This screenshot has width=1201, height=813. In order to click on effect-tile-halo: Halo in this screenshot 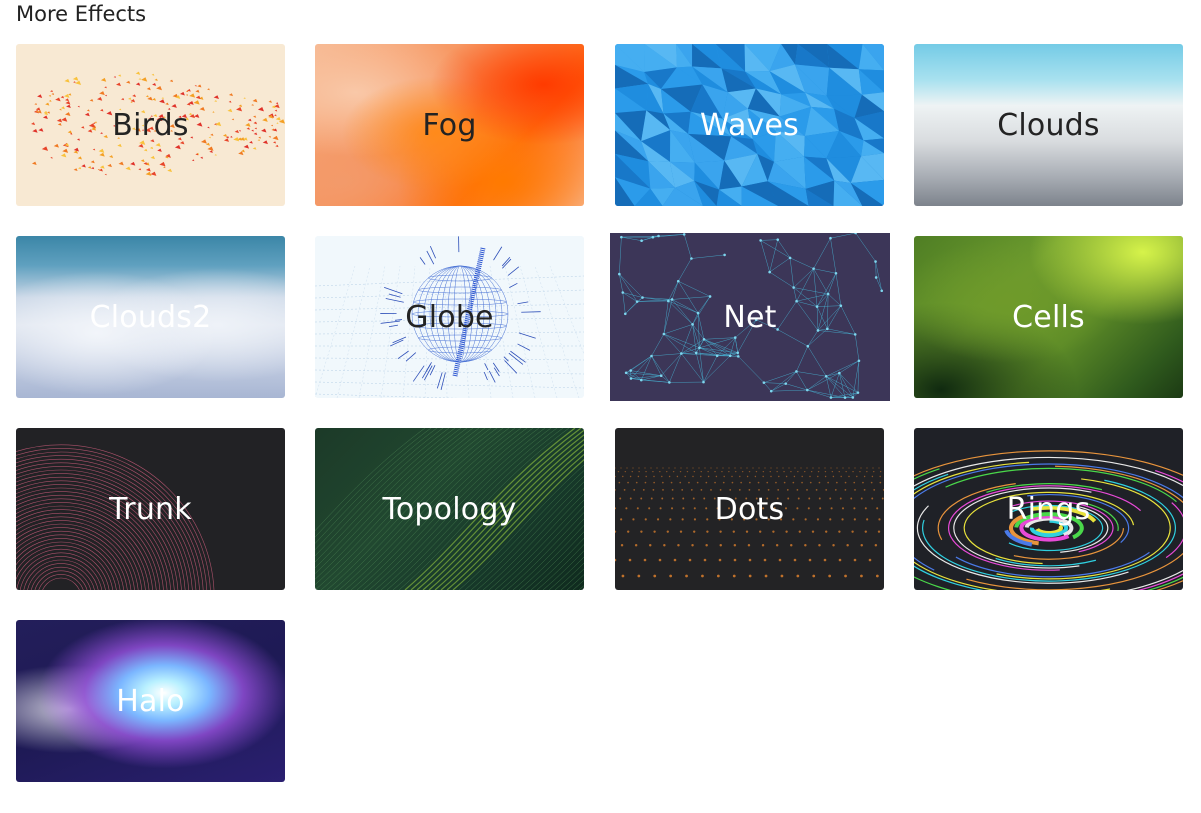, I will do `click(150, 701)`.